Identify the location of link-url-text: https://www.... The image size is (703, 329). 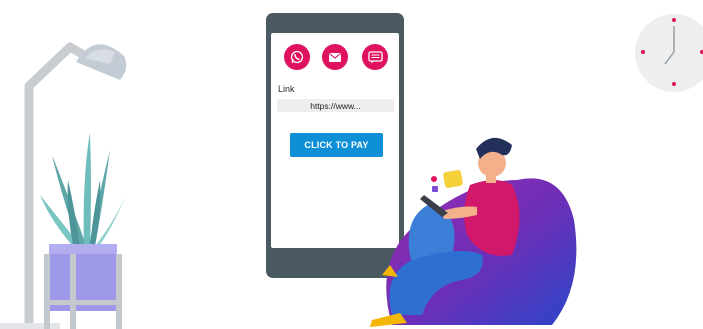
(335, 105).